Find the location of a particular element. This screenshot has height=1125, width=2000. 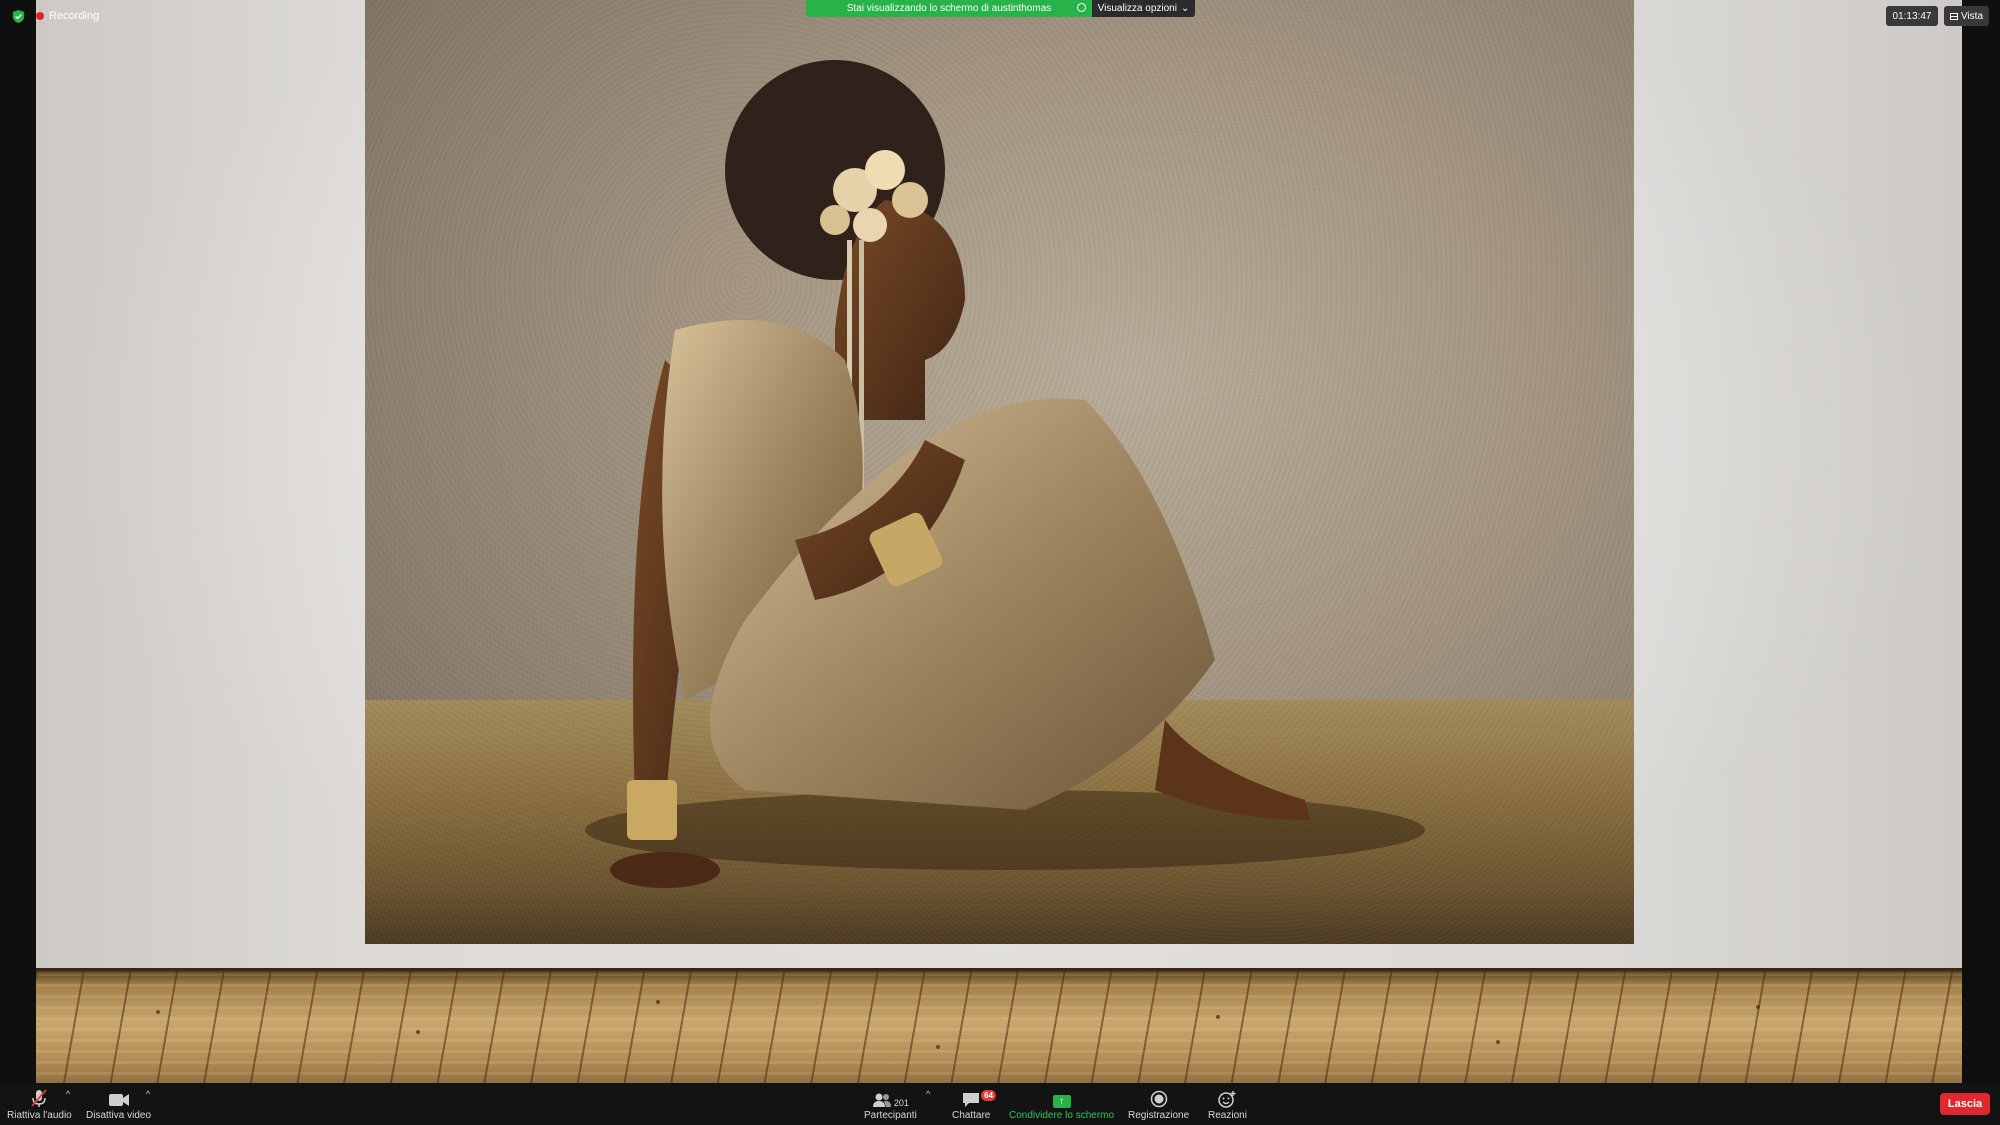

video-options-chevron-icon: ^ is located at coordinates (148, 1094).